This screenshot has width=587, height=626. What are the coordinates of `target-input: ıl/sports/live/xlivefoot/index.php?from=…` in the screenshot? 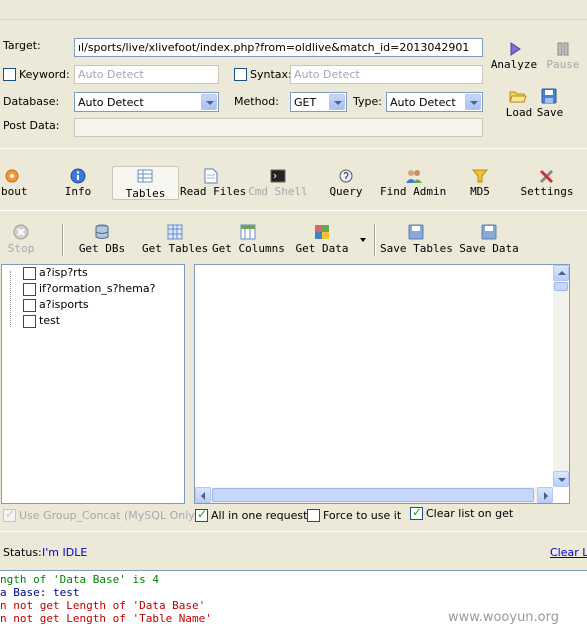 It's located at (278, 47).